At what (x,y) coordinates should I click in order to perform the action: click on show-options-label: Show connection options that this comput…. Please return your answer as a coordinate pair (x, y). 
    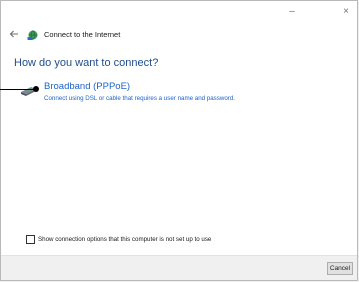
    Looking at the image, I should click on (124, 239).